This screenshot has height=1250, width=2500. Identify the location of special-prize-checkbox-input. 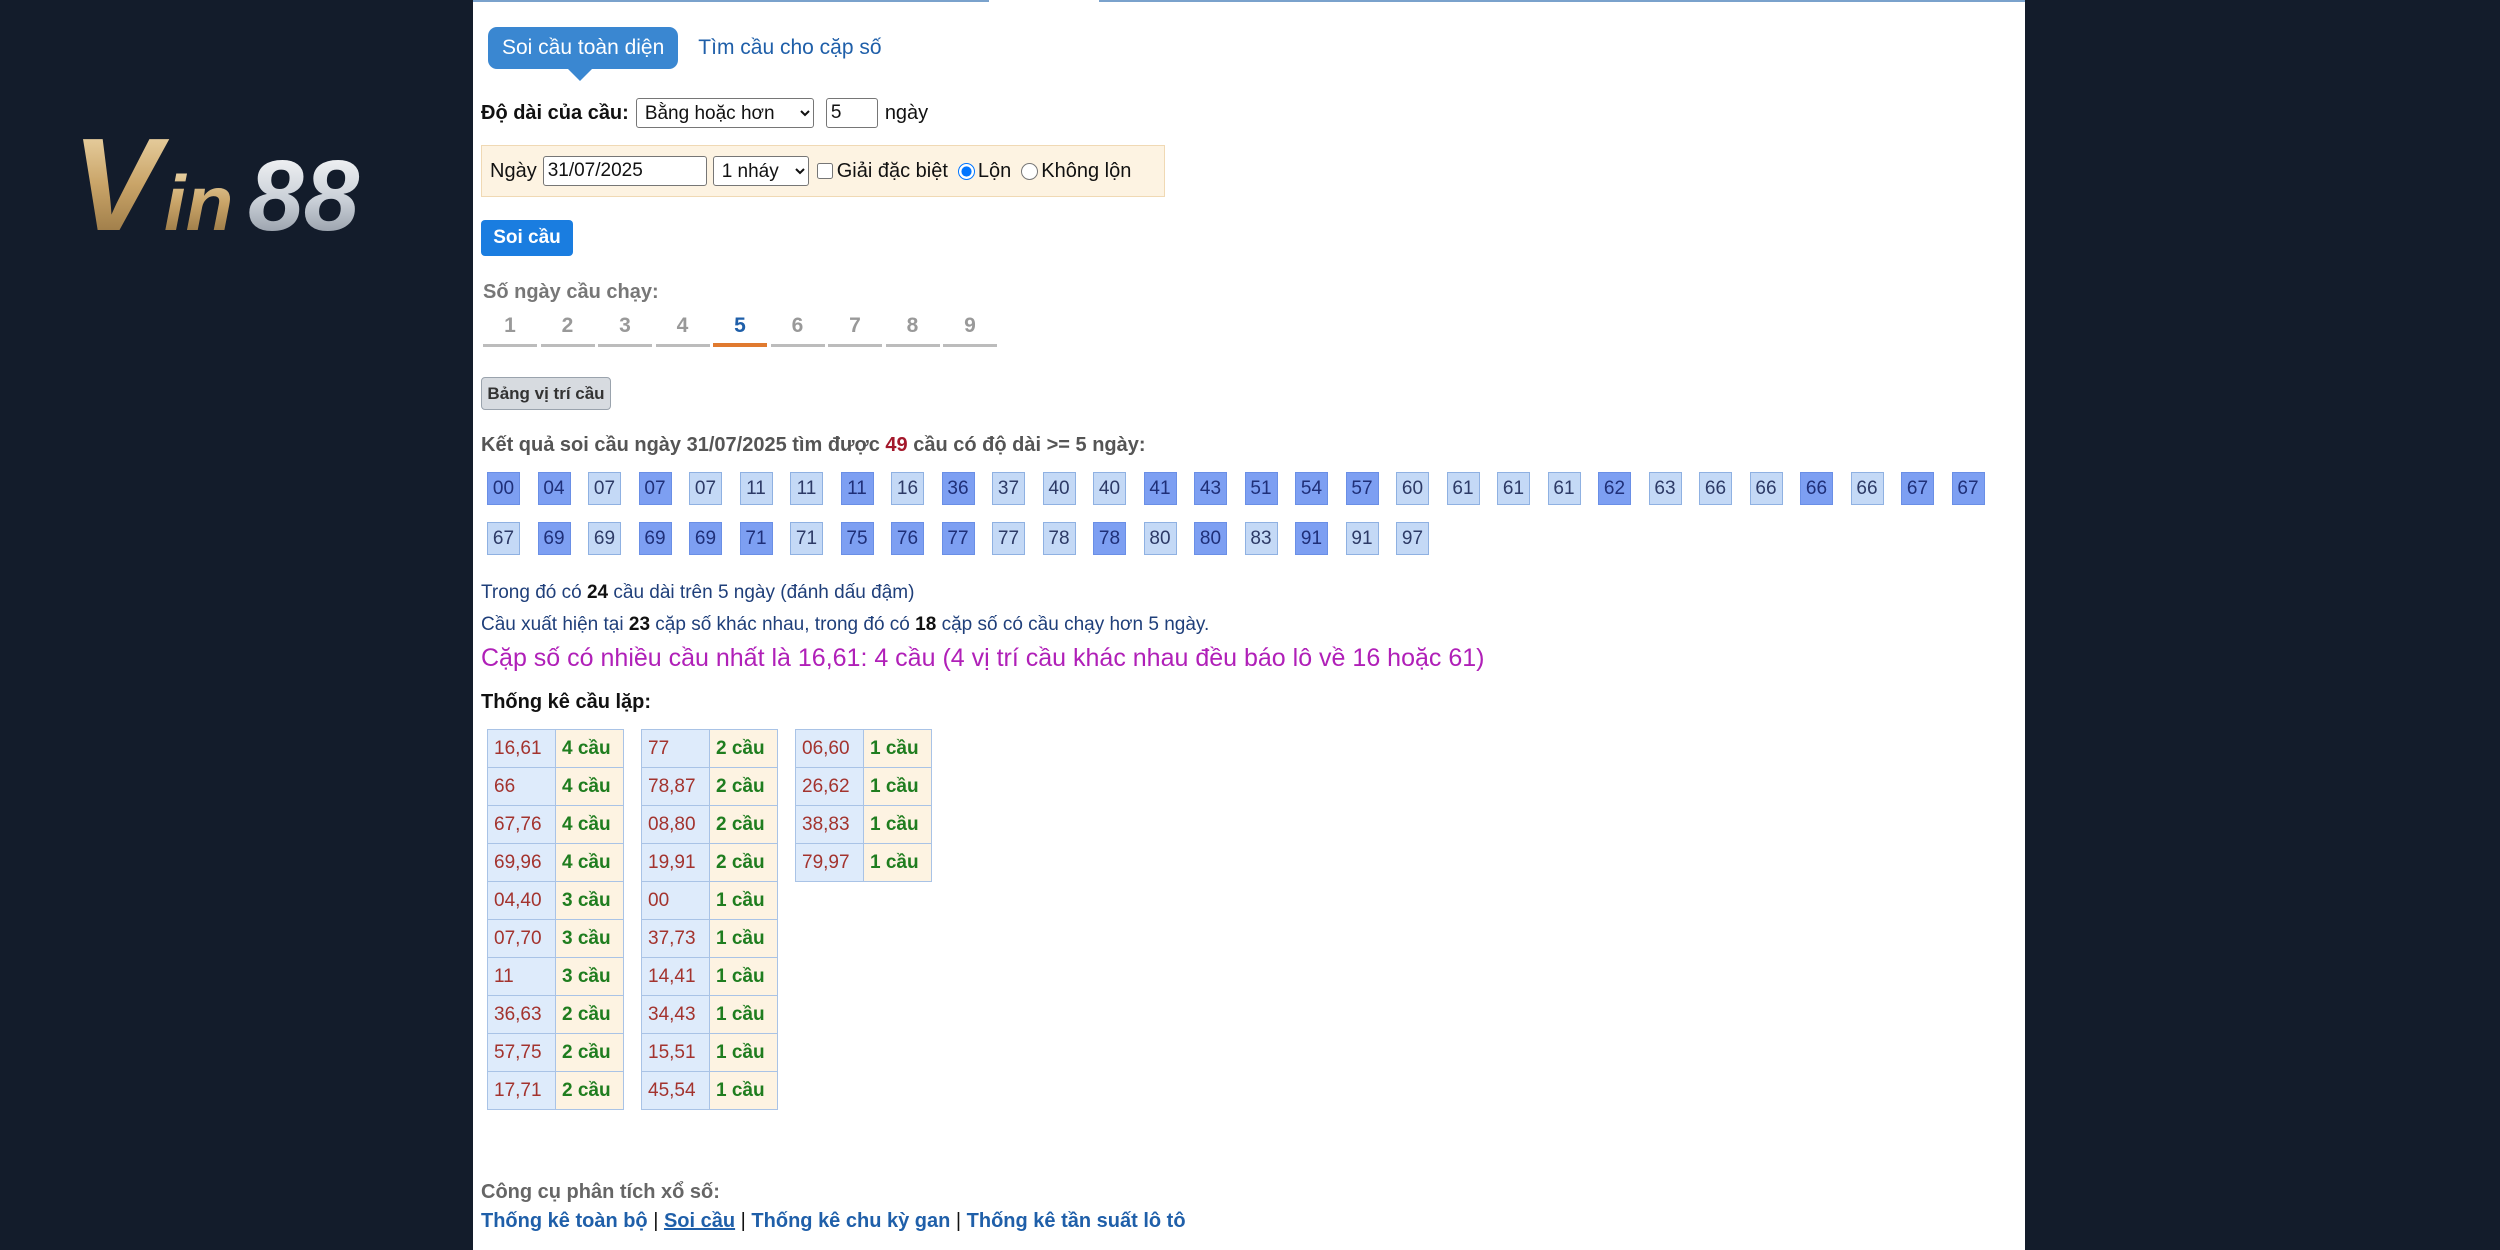
(824, 171).